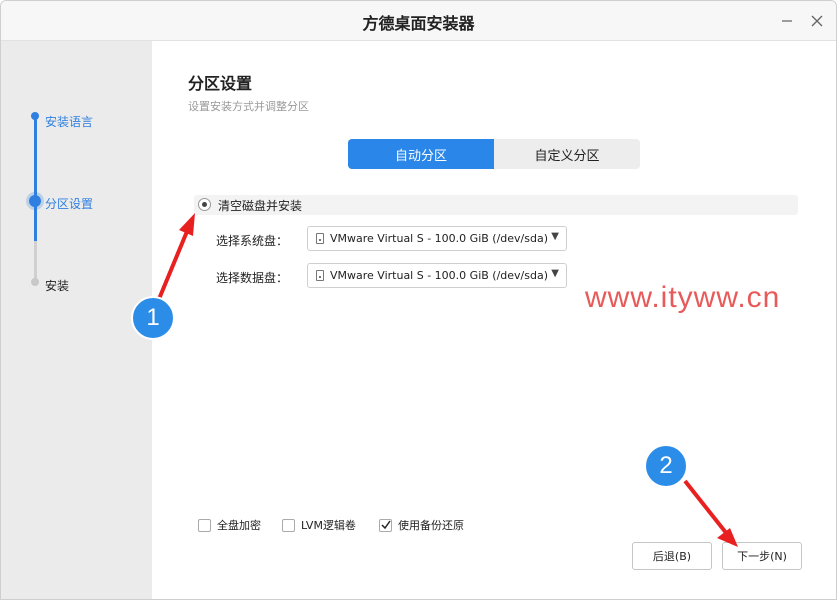 The height and width of the screenshot is (600, 837). I want to click on check-icon, so click(385, 525).